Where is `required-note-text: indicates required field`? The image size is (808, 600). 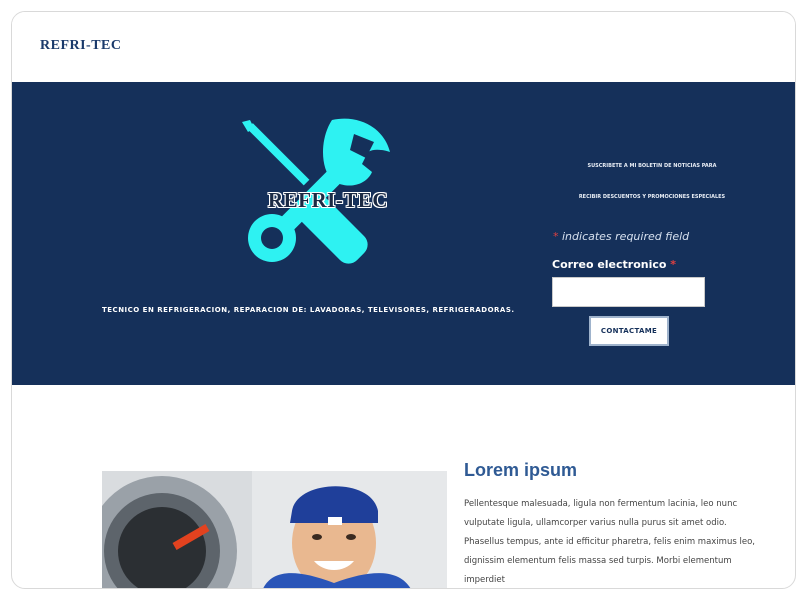 required-note-text: indicates required field is located at coordinates (624, 236).